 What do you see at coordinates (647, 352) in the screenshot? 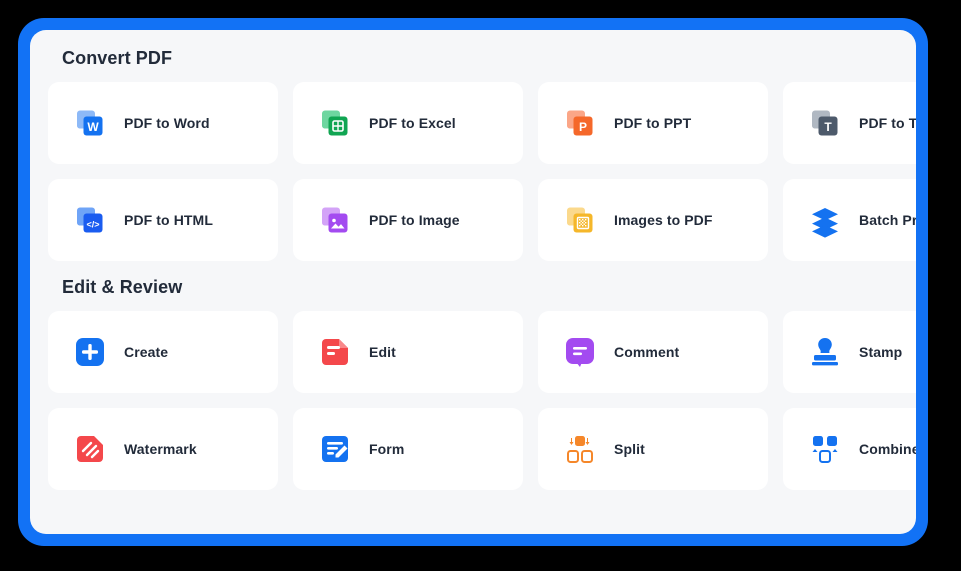
I see `tool-card-label: Comment` at bounding box center [647, 352].